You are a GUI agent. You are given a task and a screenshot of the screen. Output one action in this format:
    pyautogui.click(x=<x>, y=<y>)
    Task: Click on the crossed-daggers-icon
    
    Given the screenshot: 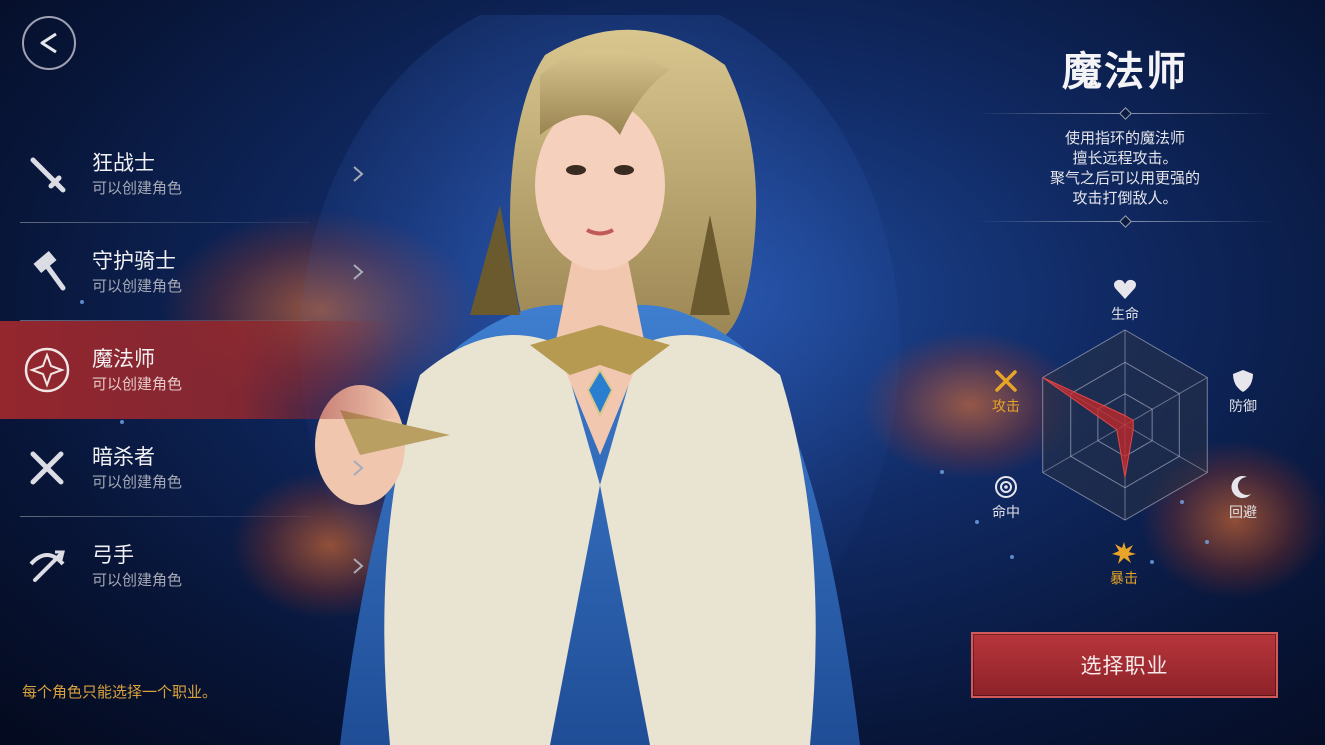 What is the action you would take?
    pyautogui.click(x=47, y=468)
    